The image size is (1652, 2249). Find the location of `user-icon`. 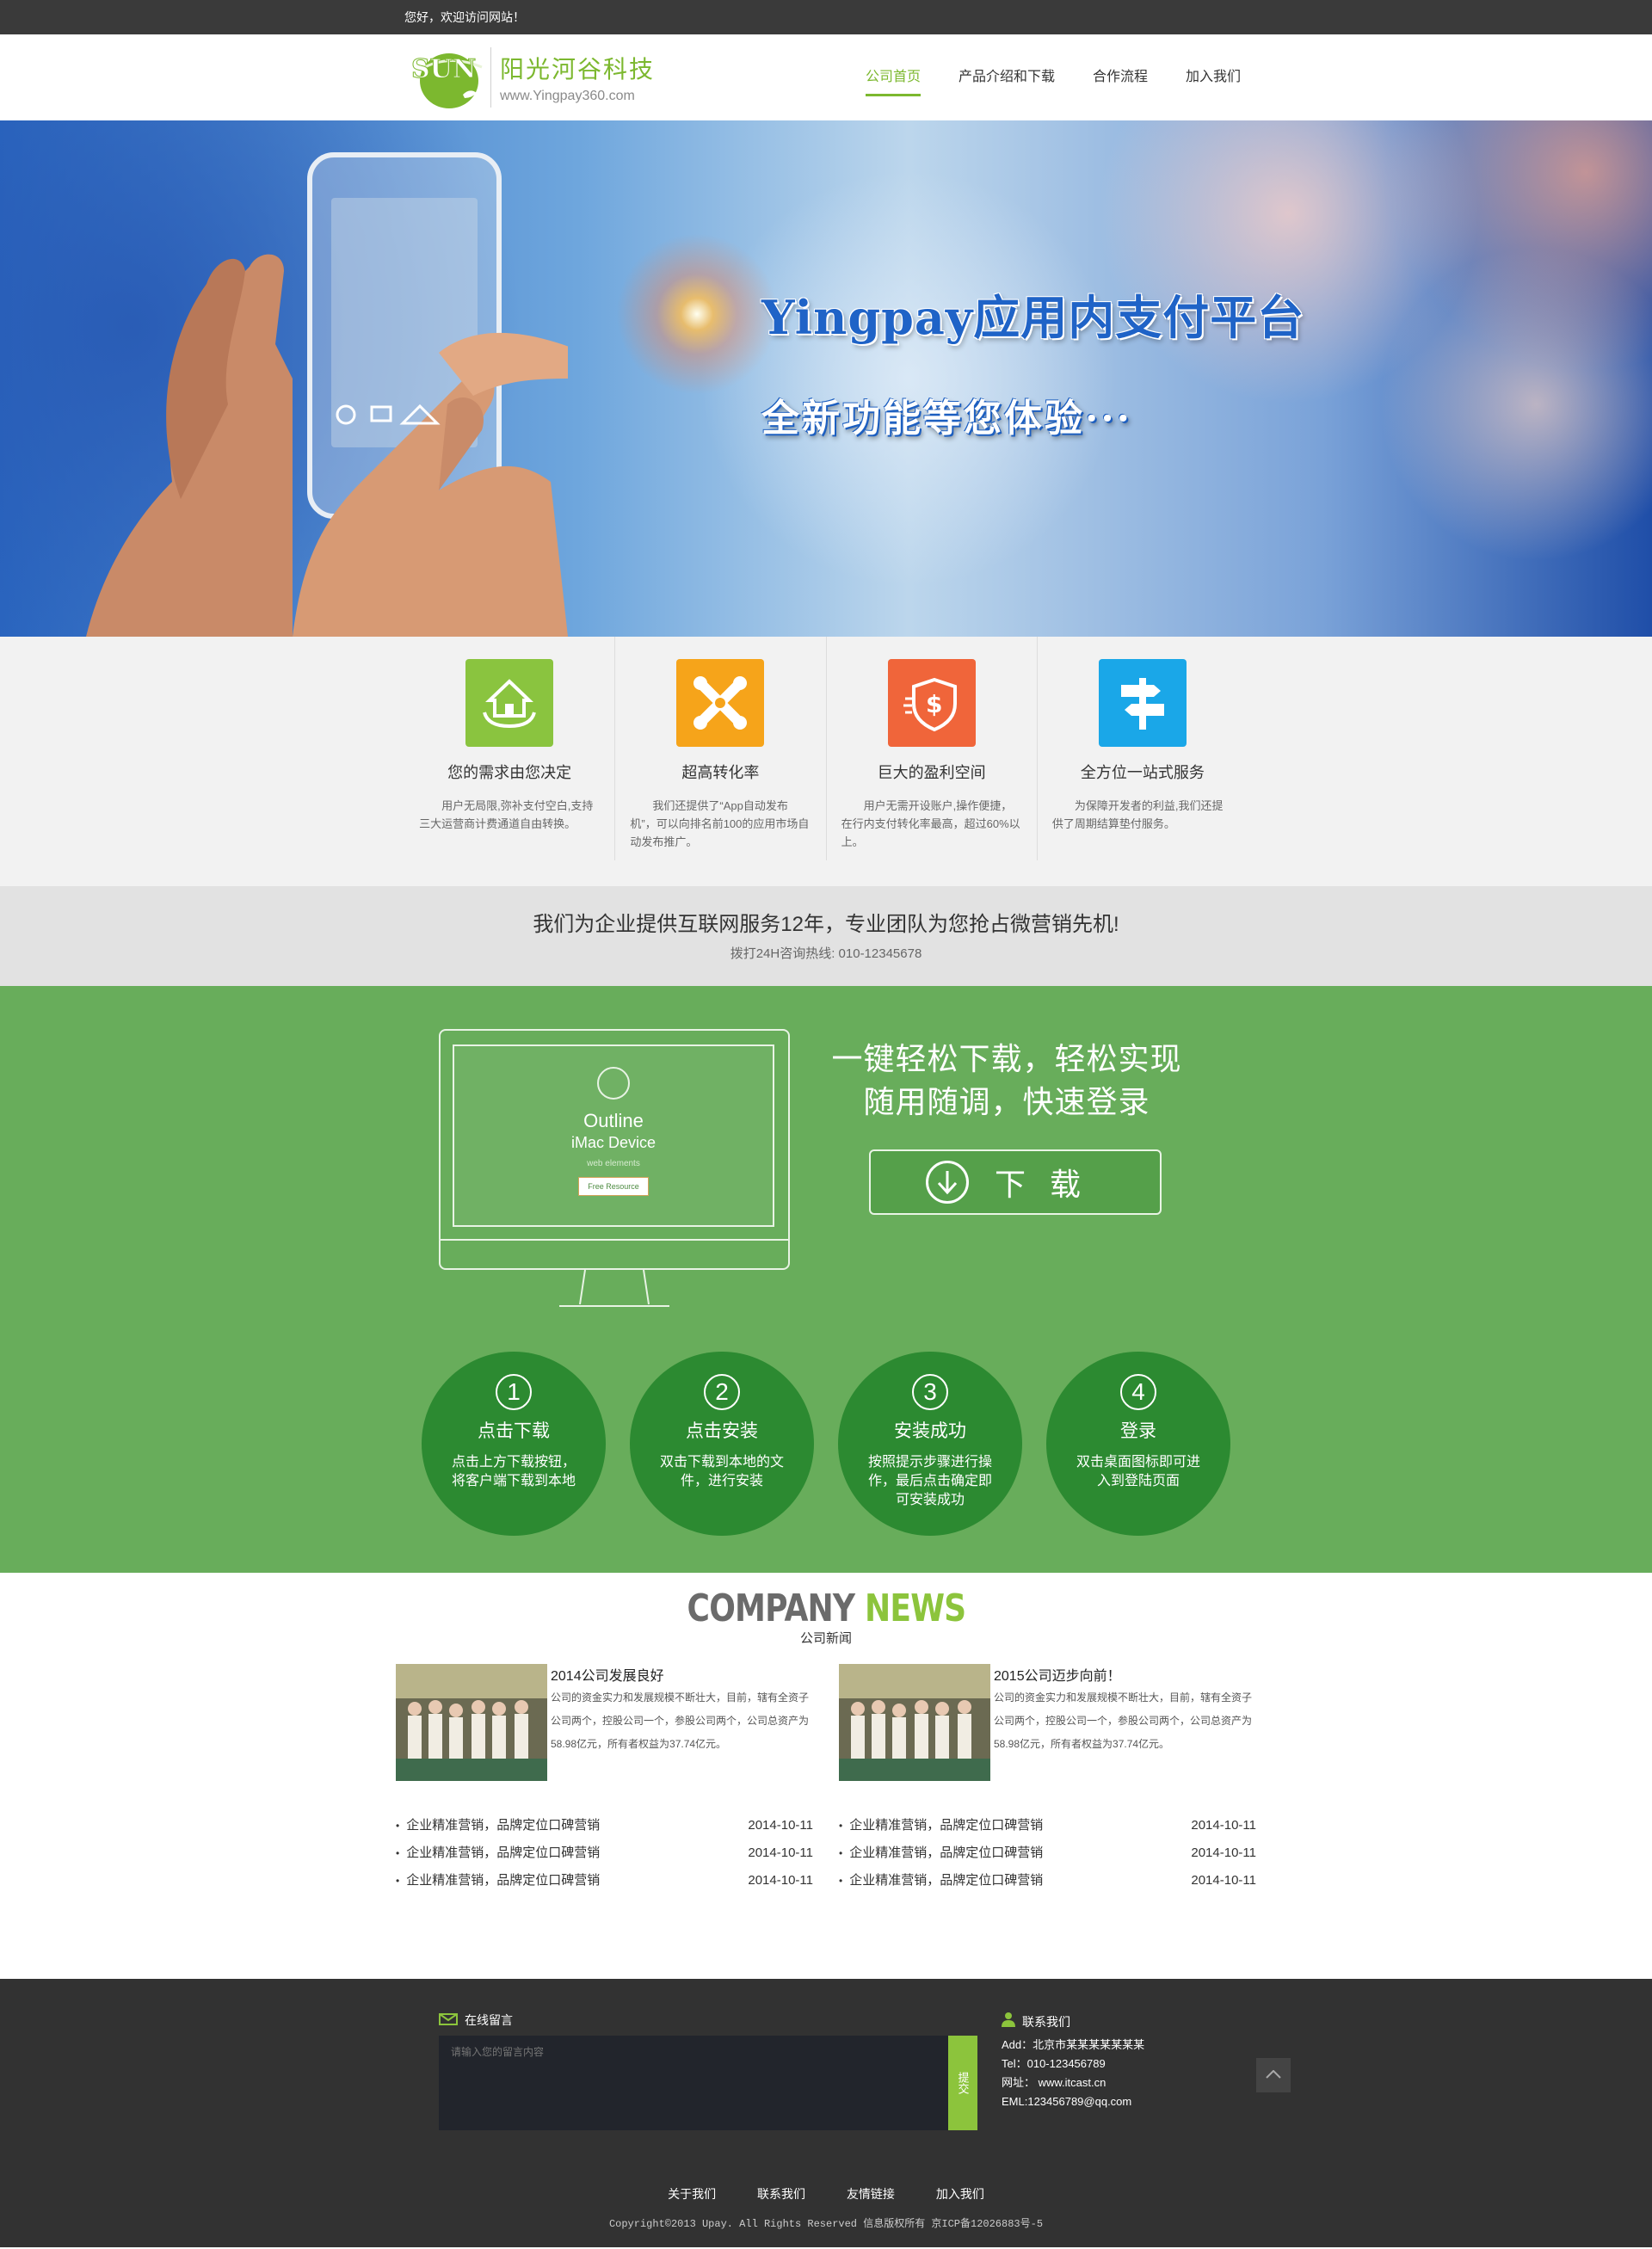

user-icon is located at coordinates (1008, 2022).